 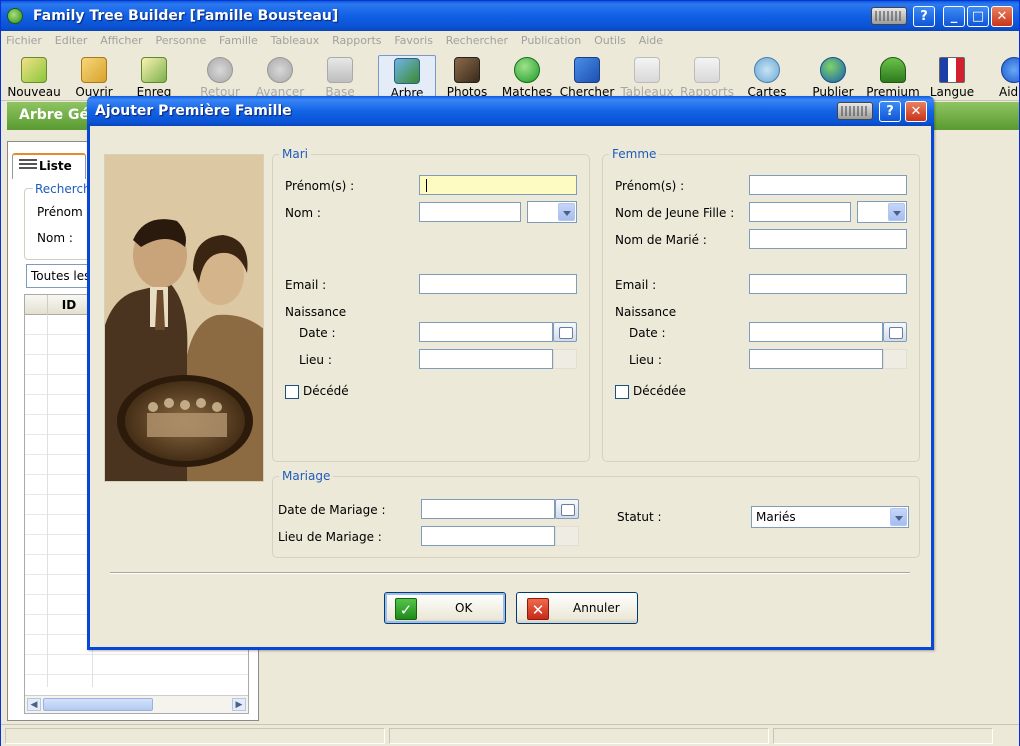 I want to click on menu-tableaux: Tableaux, so click(x=295, y=39).